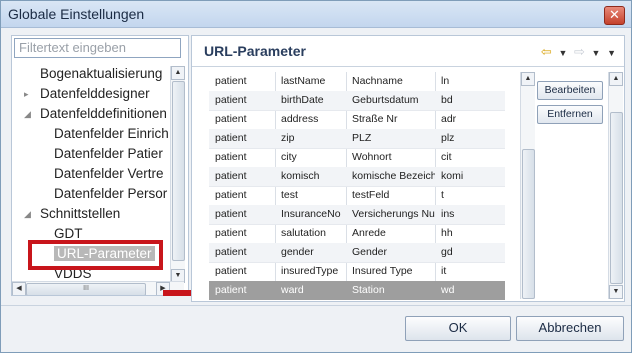 The height and width of the screenshot is (353, 632). What do you see at coordinates (362, 138) in the screenshot?
I see `table-cell: PLZ` at bounding box center [362, 138].